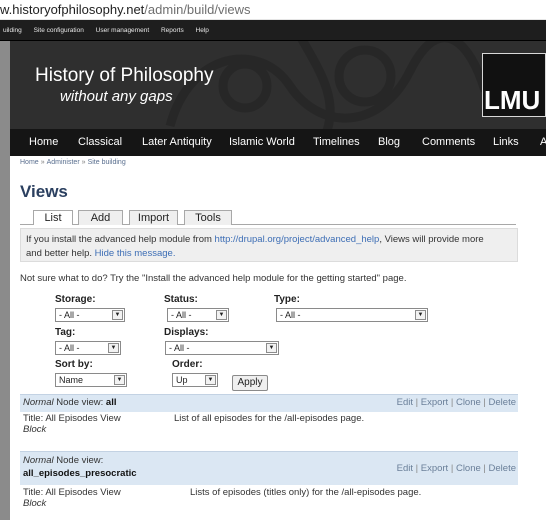  I want to click on url-domain: w.historyofphilosophy.net, so click(72, 9).